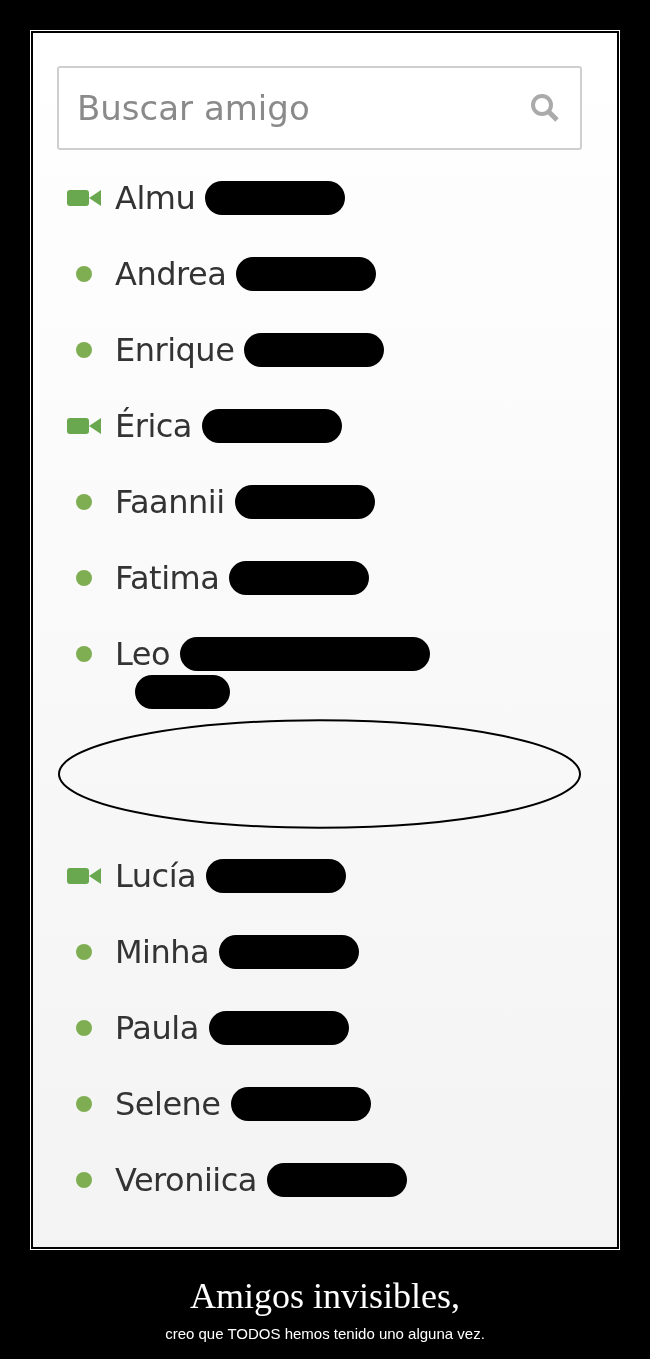  What do you see at coordinates (175, 350) in the screenshot?
I see `friend-name: Enrique` at bounding box center [175, 350].